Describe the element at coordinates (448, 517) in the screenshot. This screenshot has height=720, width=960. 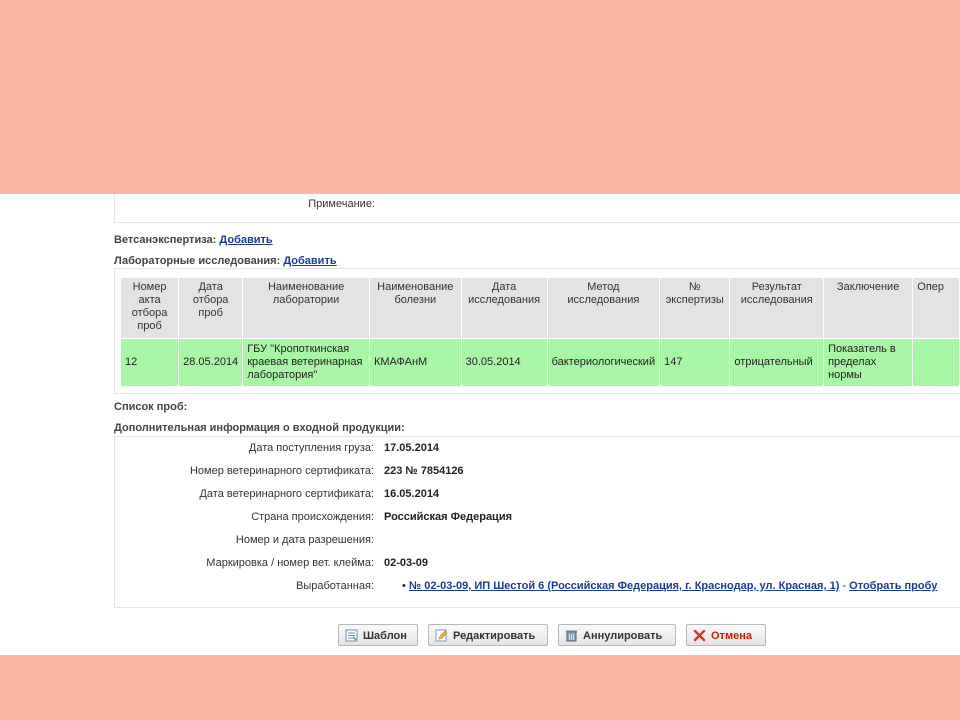
I see `info-value: Российская Федерация` at that location.